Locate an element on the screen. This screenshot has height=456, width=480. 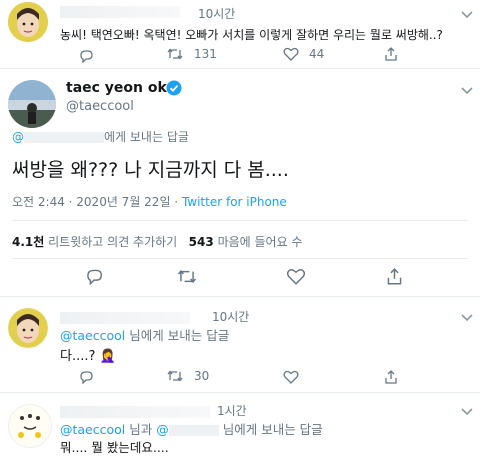
reply-context: @ 에게 보내는 답글 is located at coordinates (100, 137).